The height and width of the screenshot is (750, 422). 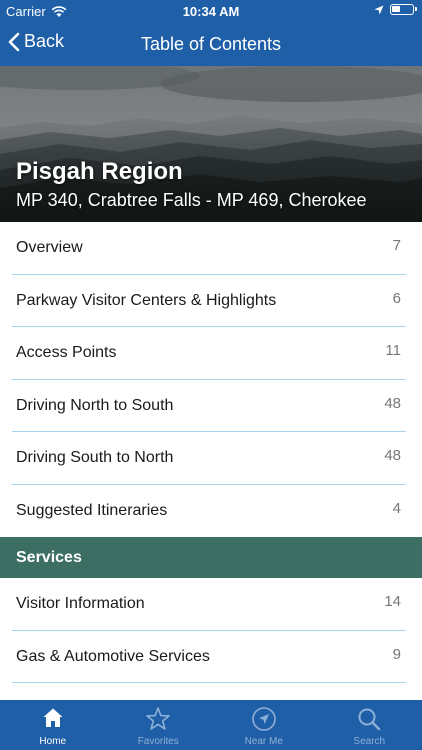 I want to click on battery-icon, so click(x=403, y=9).